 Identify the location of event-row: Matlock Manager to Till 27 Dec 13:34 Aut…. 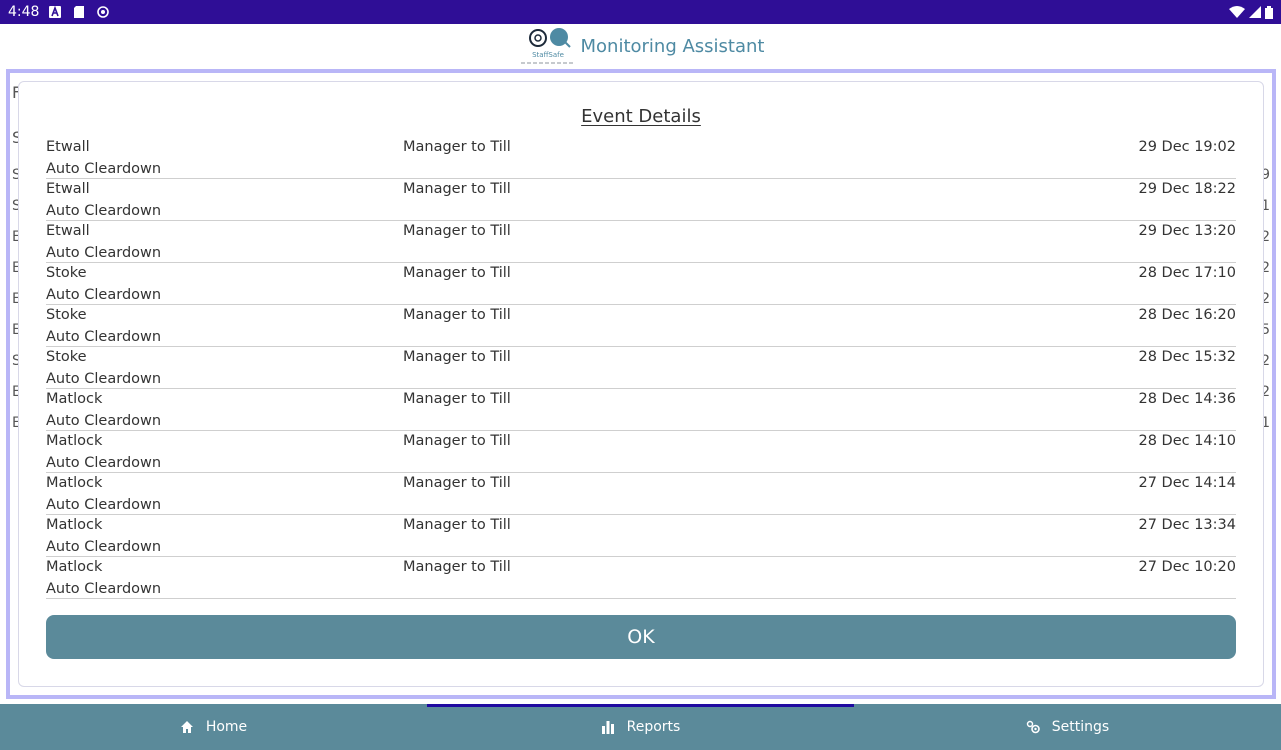
(641, 536).